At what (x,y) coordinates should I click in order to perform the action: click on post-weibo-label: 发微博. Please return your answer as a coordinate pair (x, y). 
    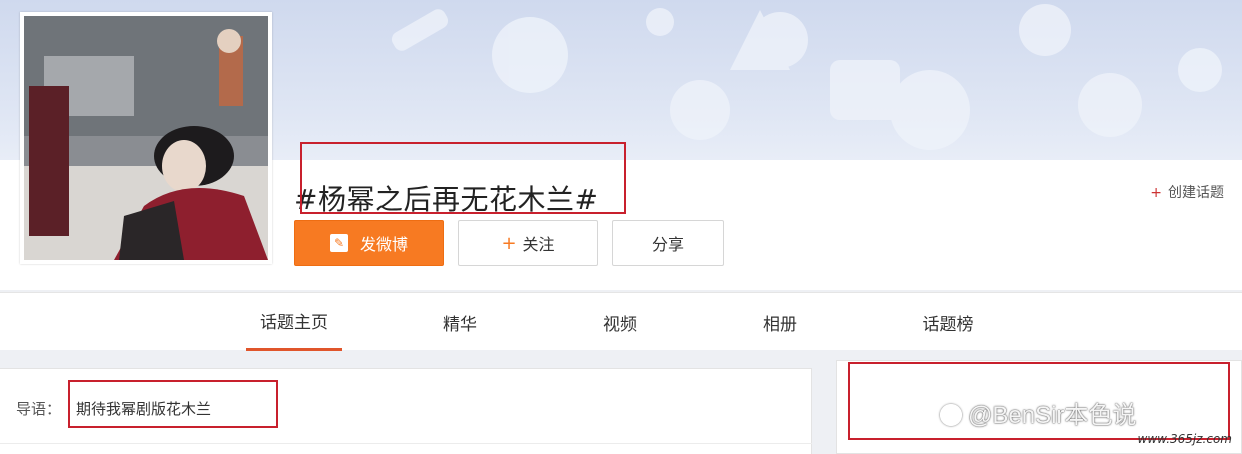
    Looking at the image, I should click on (383, 244).